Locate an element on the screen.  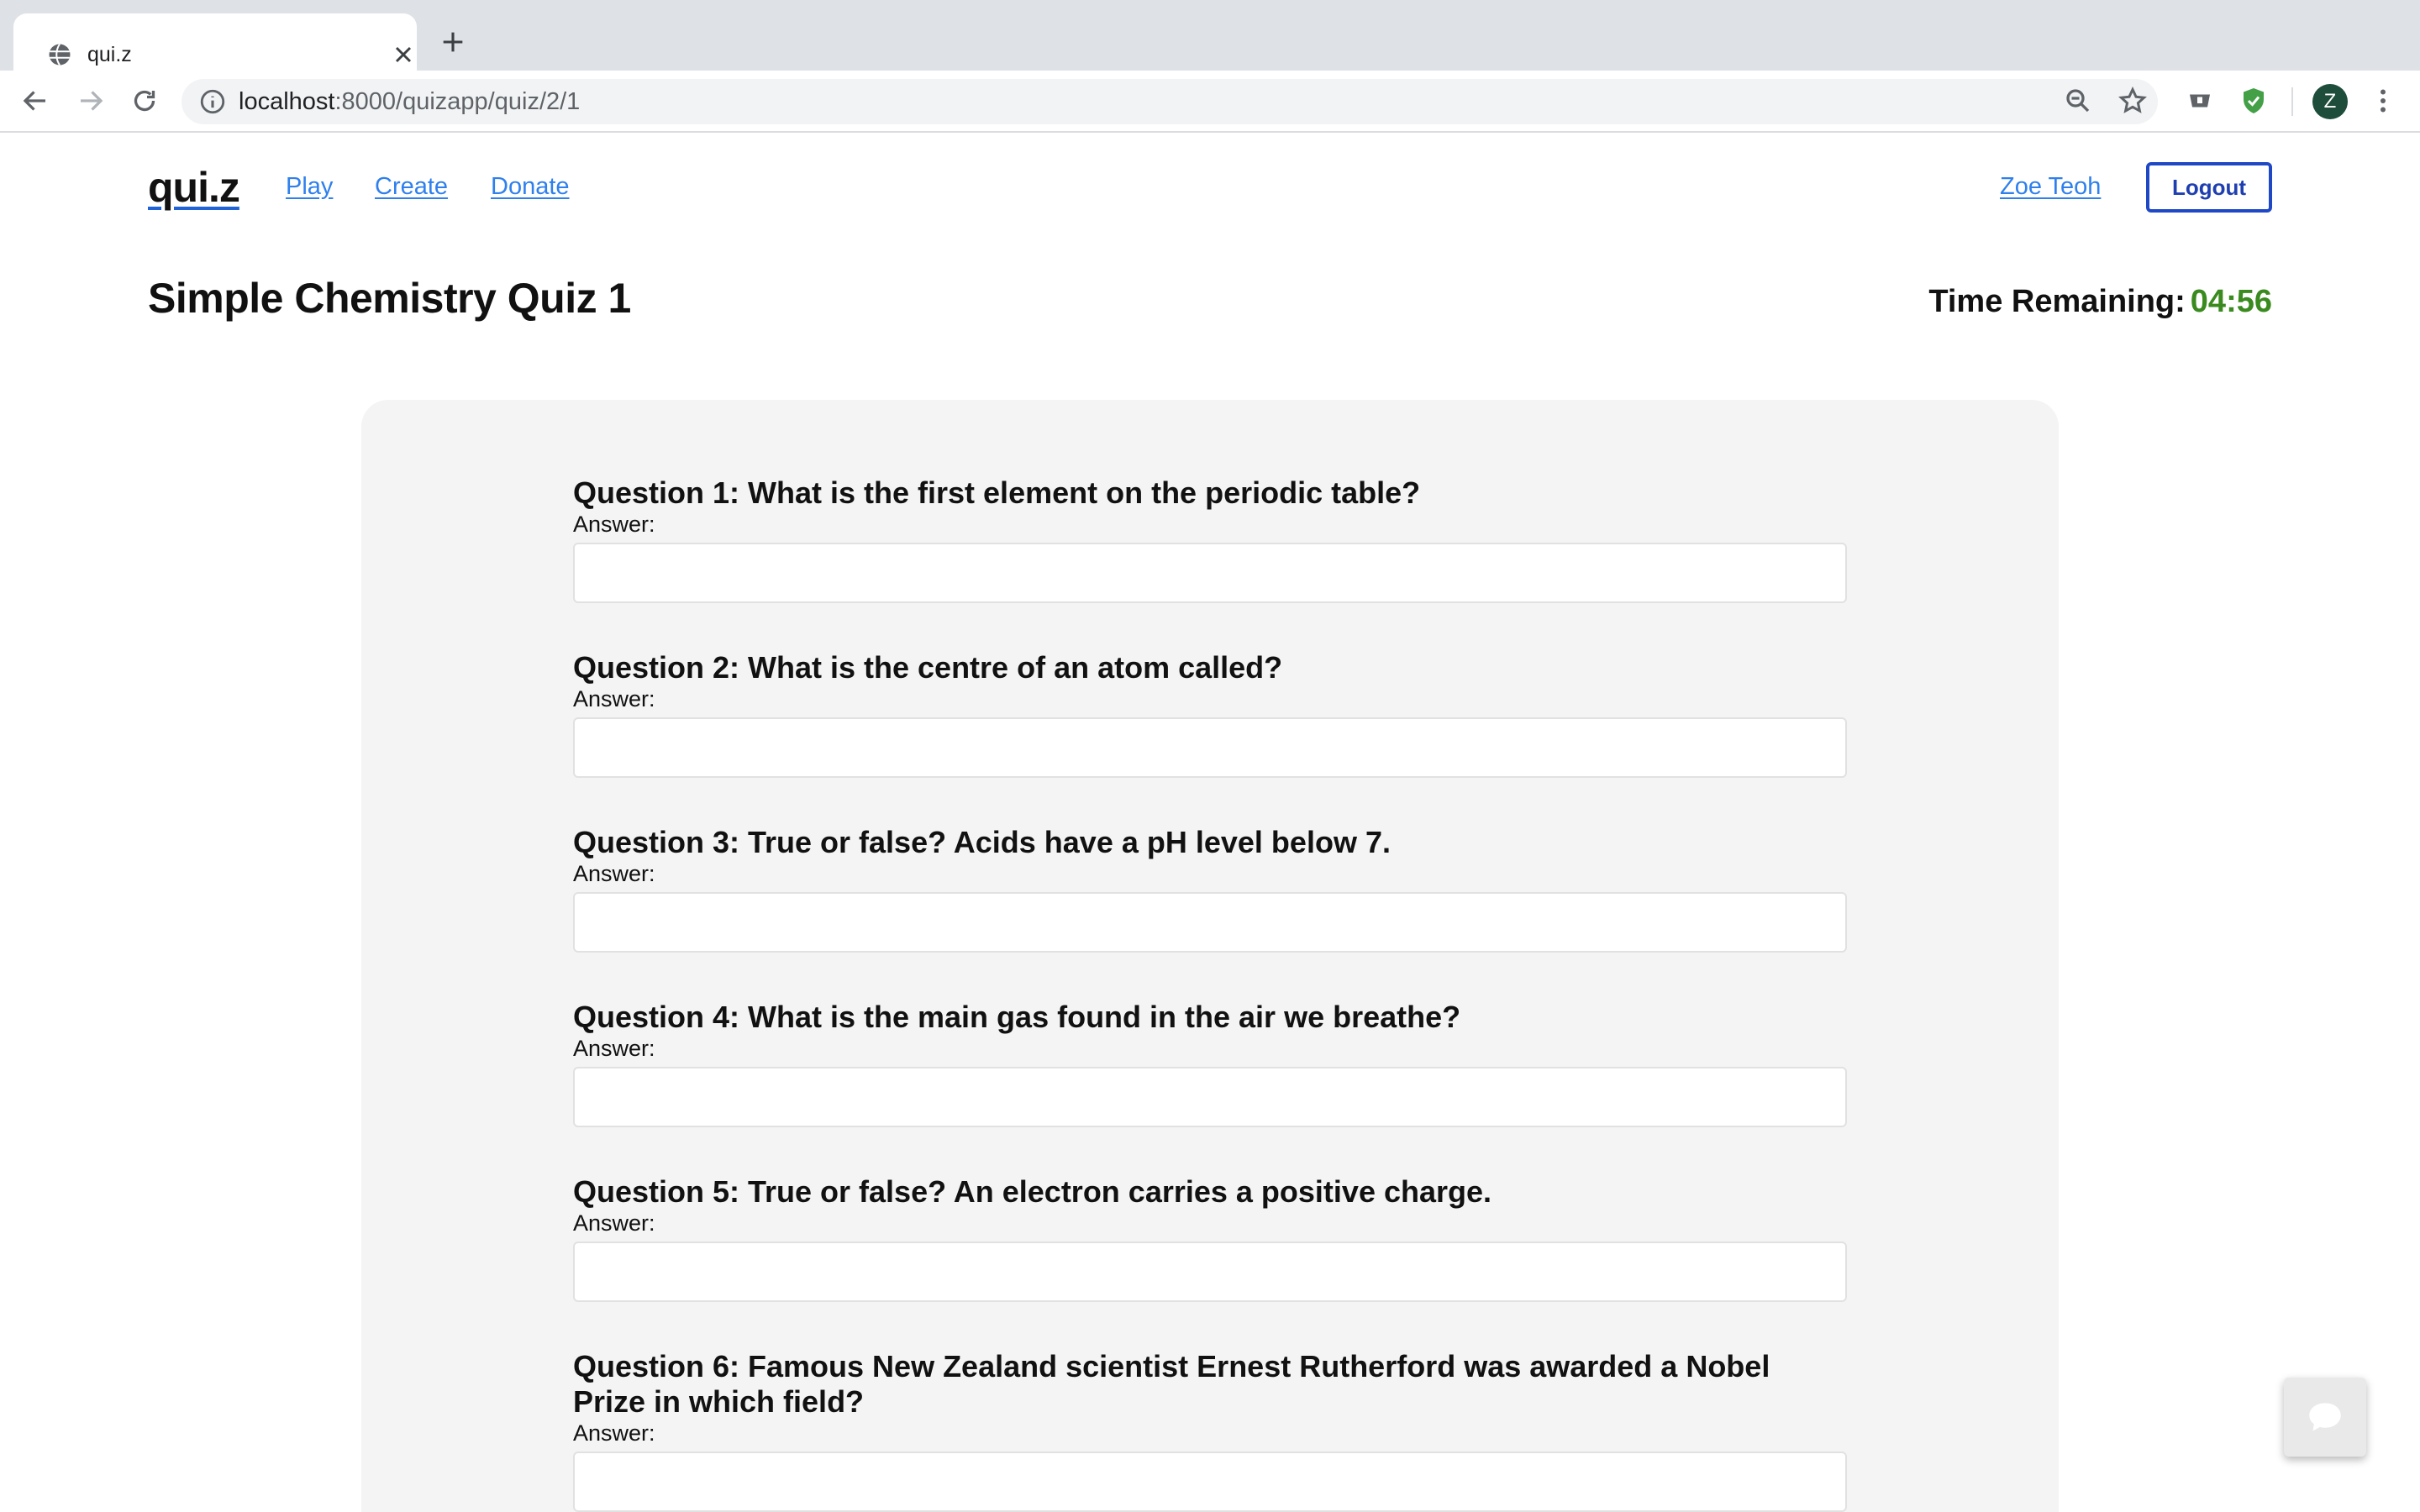
url-text: localhost:8000/quizapp/quiz/2/1 is located at coordinates (409, 101).